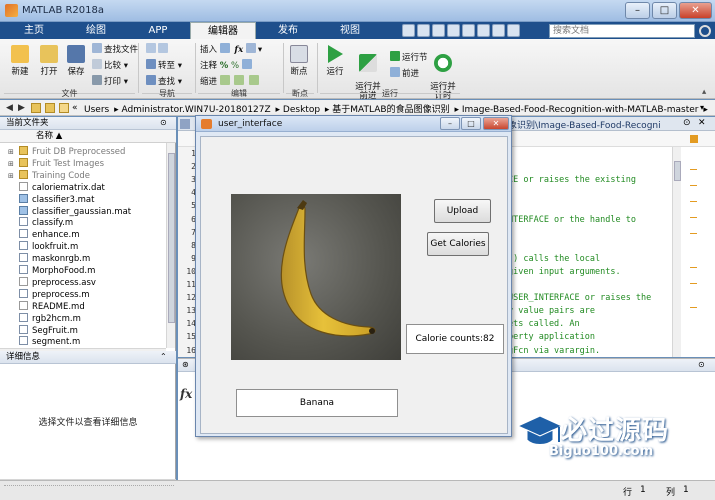 This screenshot has width=715, height=500. Describe the element at coordinates (705, 108) in the screenshot. I see `path-dropdown-icon: ▾` at that location.